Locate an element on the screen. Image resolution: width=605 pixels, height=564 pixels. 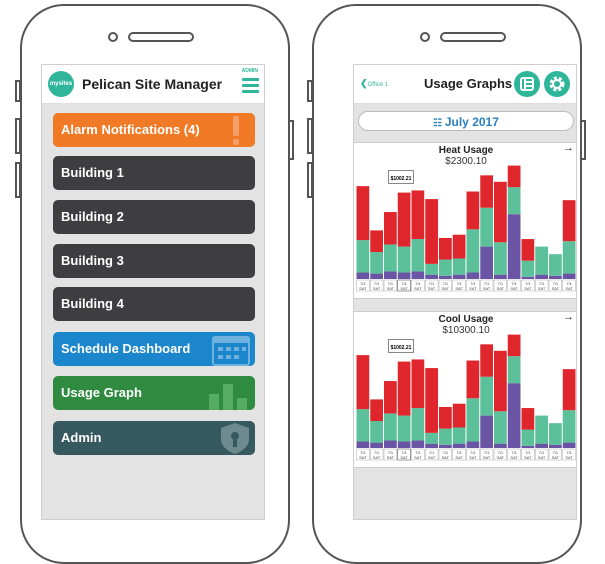
hamburger-menu-icon is located at coordinates (250, 87).